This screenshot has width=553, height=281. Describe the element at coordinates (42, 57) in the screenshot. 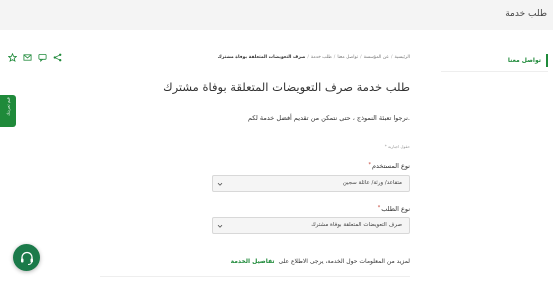

I see `chat-icon` at that location.